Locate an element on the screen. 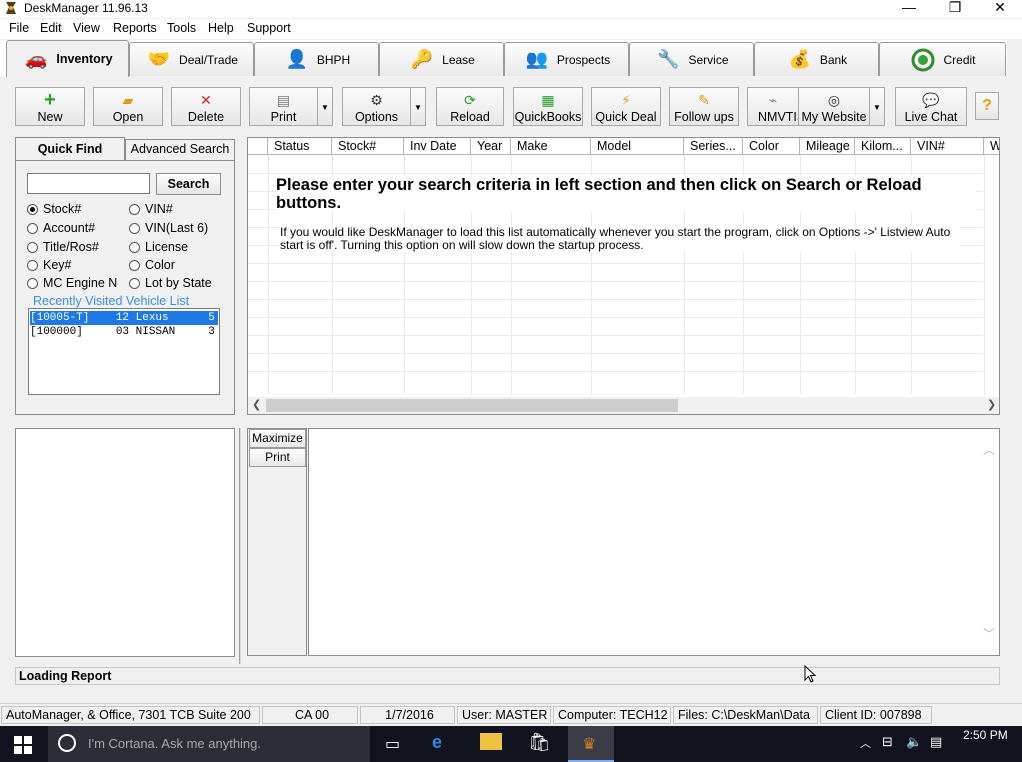 The height and width of the screenshot is (762, 1022). nmvtis-button: ⌁ NMVTIS is located at coordinates (773, 106).